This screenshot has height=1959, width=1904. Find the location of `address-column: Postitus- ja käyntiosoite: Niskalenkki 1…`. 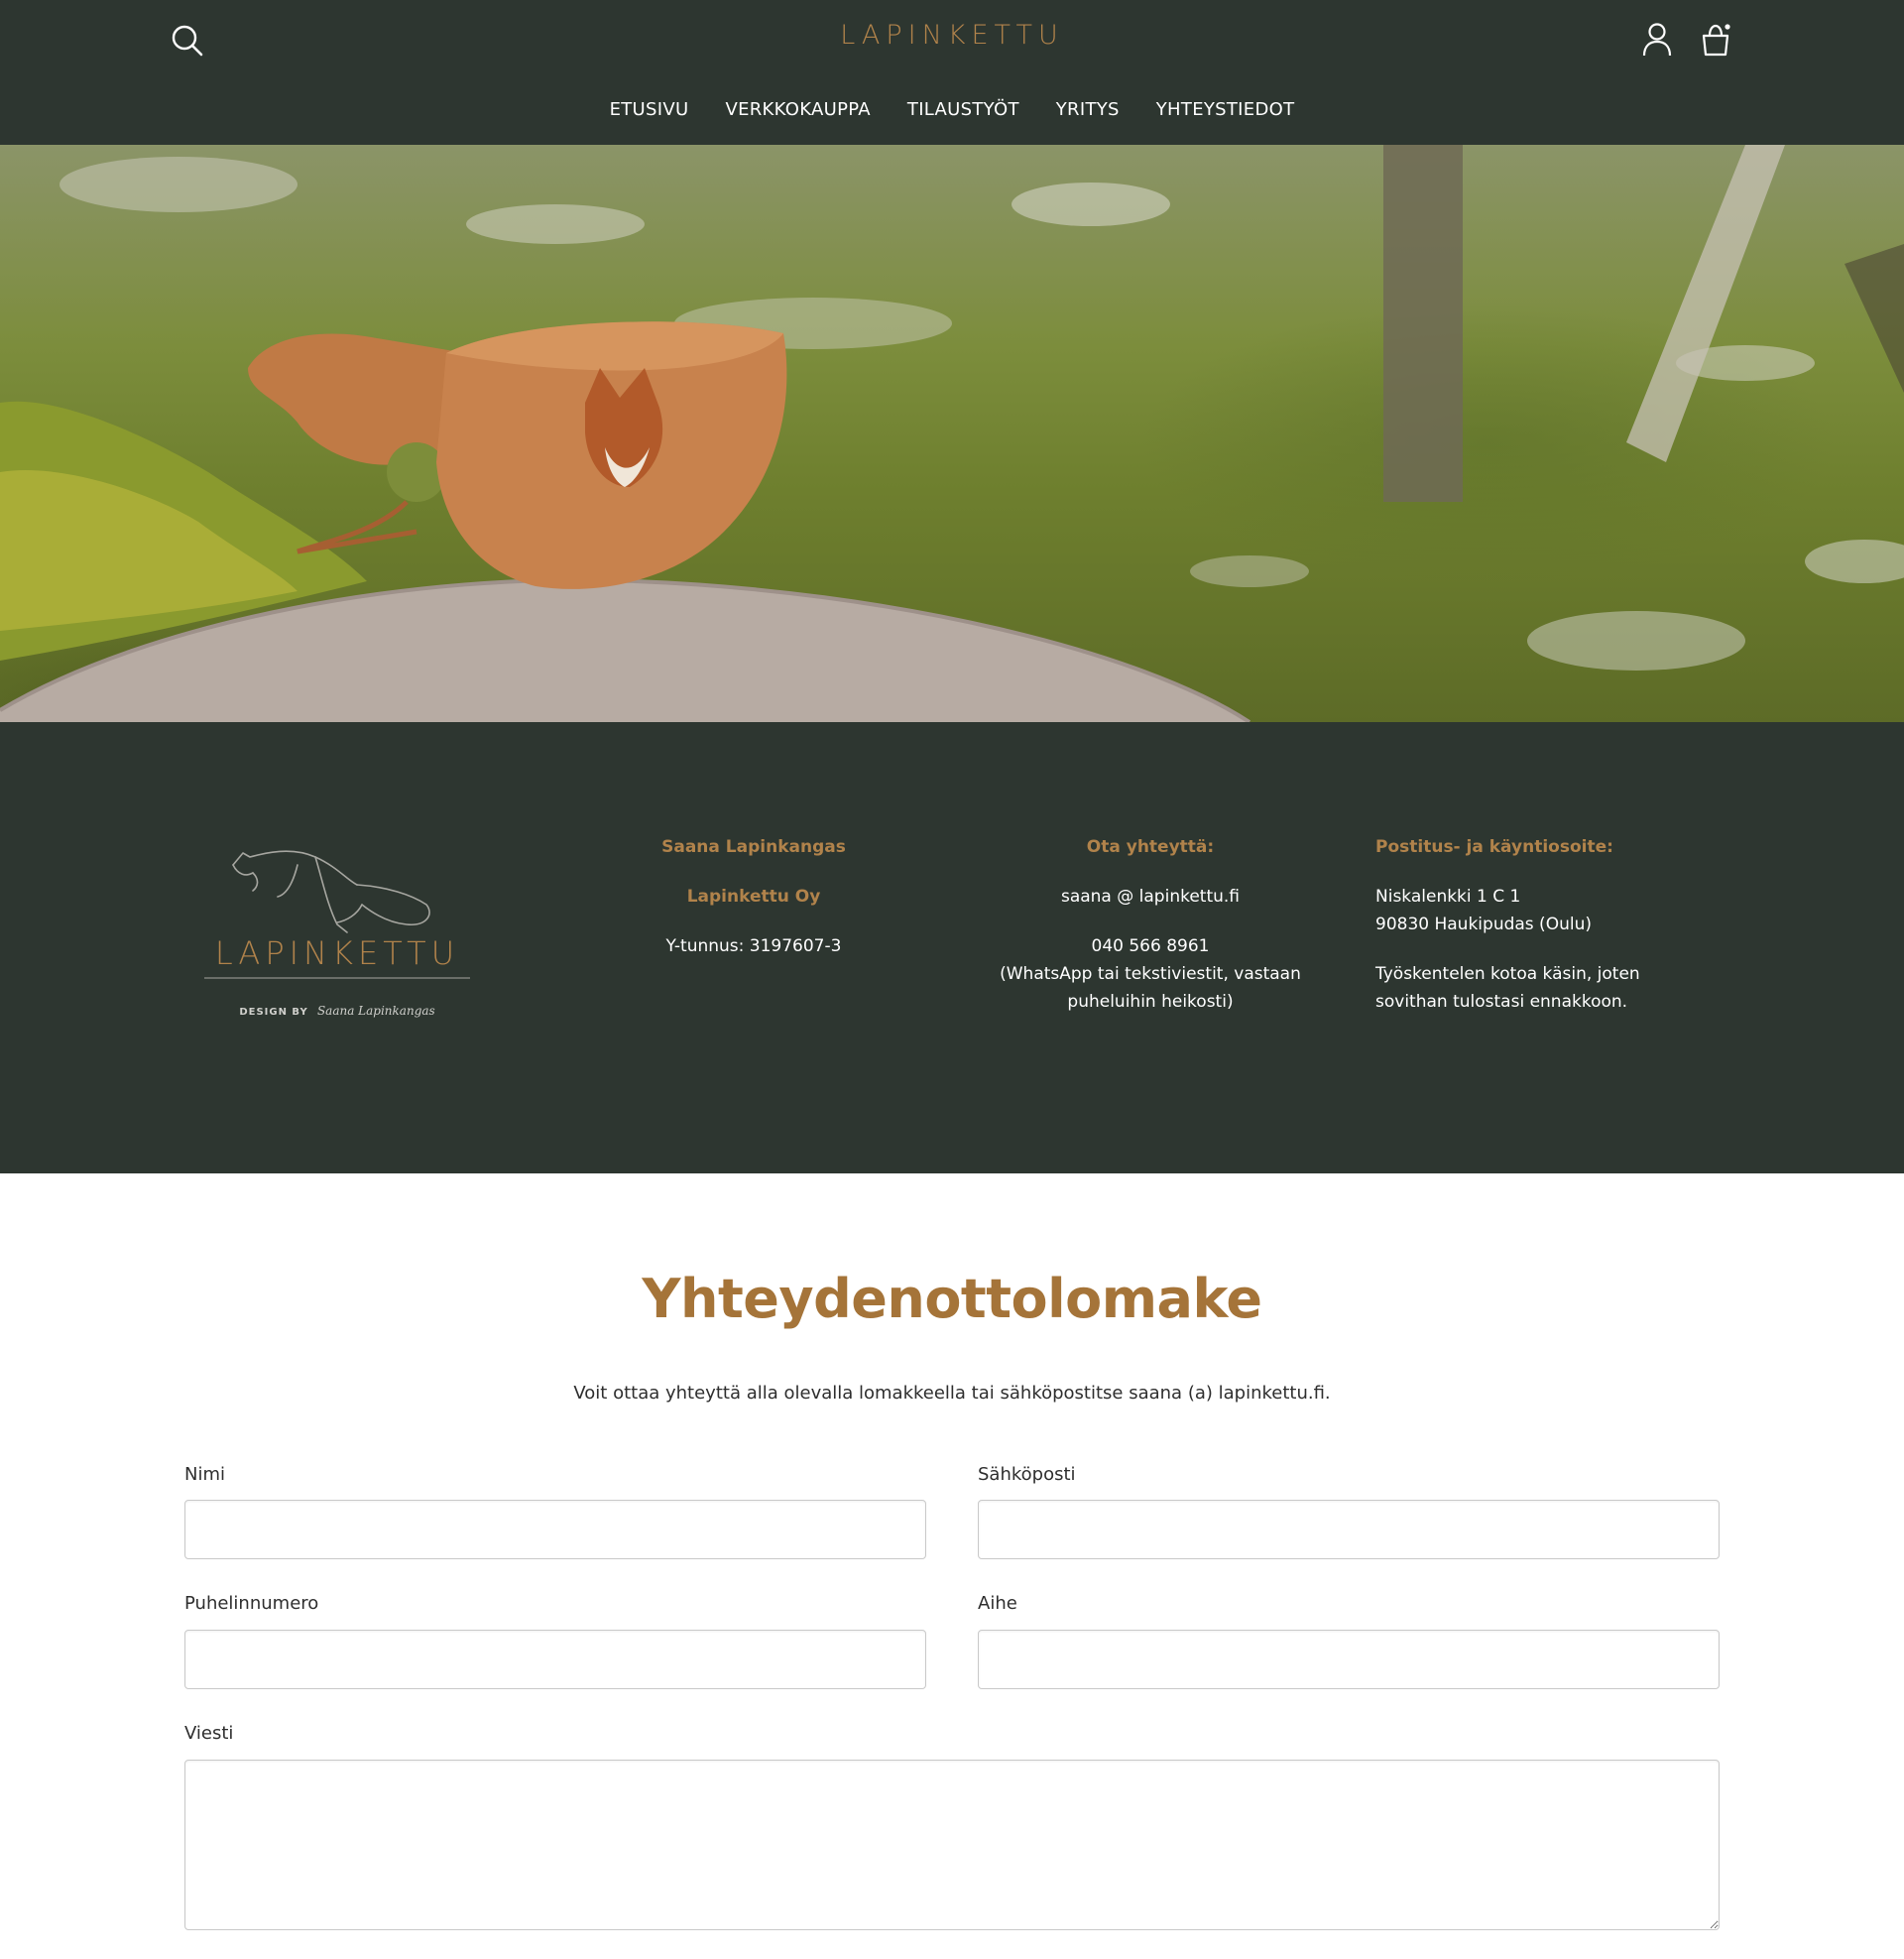

address-column: Postitus- ja käyntiosoite: Niskalenkki 1… is located at coordinates (1539, 924).